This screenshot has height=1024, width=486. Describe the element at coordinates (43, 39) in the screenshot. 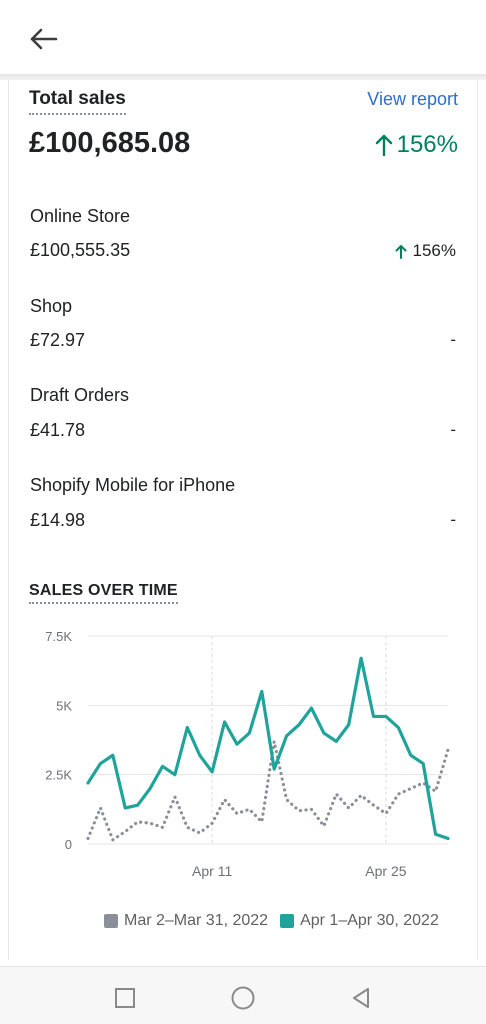

I see `arrow-left-icon` at that location.